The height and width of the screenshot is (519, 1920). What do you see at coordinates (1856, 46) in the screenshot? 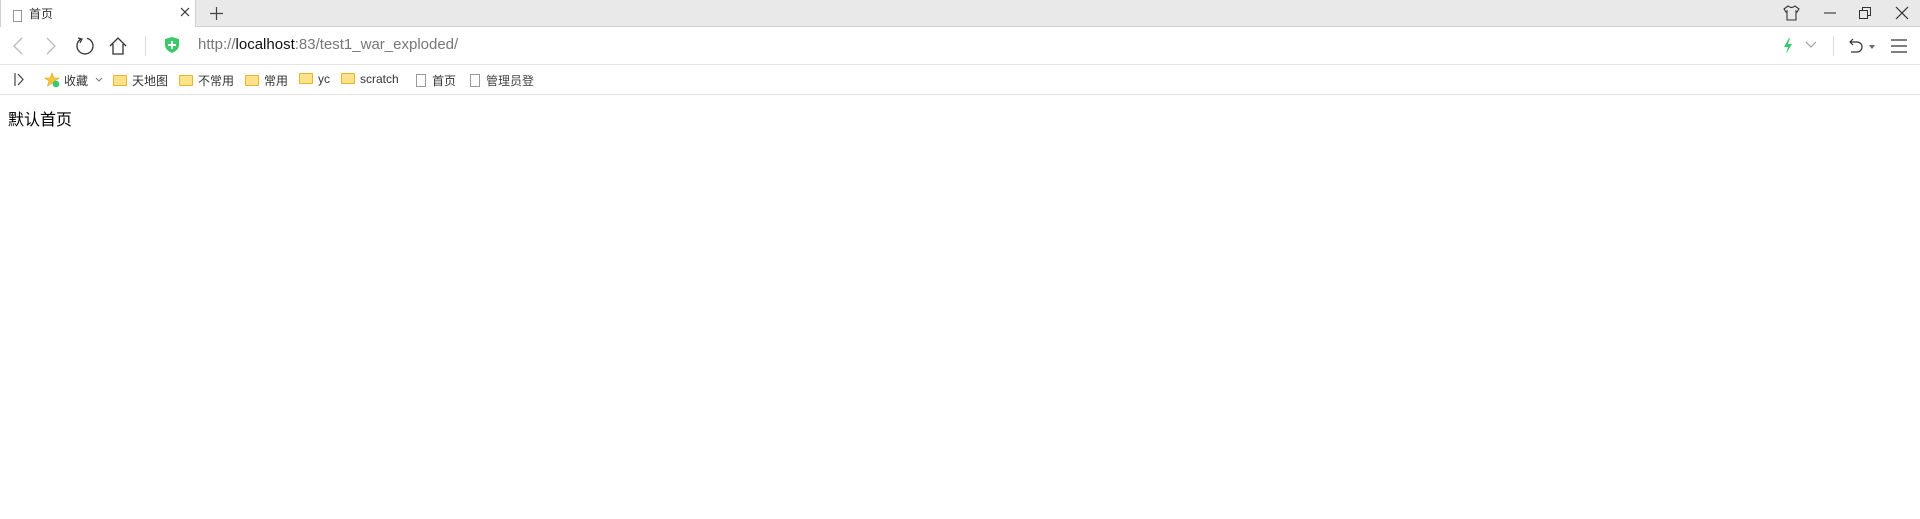
I see `undo-icon` at bounding box center [1856, 46].